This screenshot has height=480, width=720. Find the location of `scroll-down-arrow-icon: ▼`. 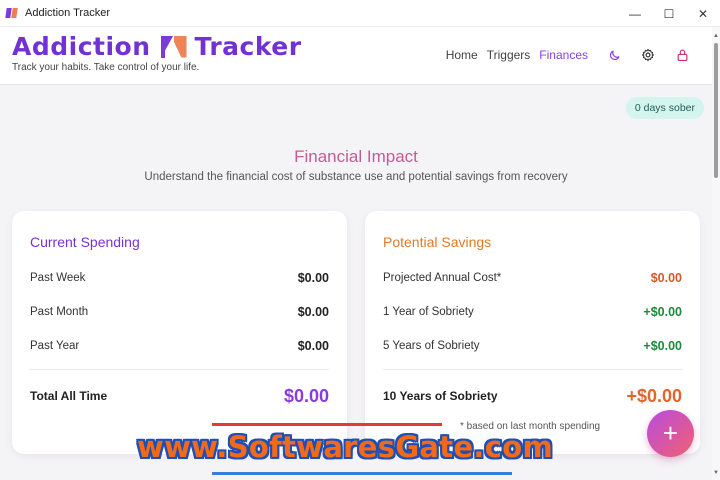

scroll-down-arrow-icon: ▼ is located at coordinates (716, 473).